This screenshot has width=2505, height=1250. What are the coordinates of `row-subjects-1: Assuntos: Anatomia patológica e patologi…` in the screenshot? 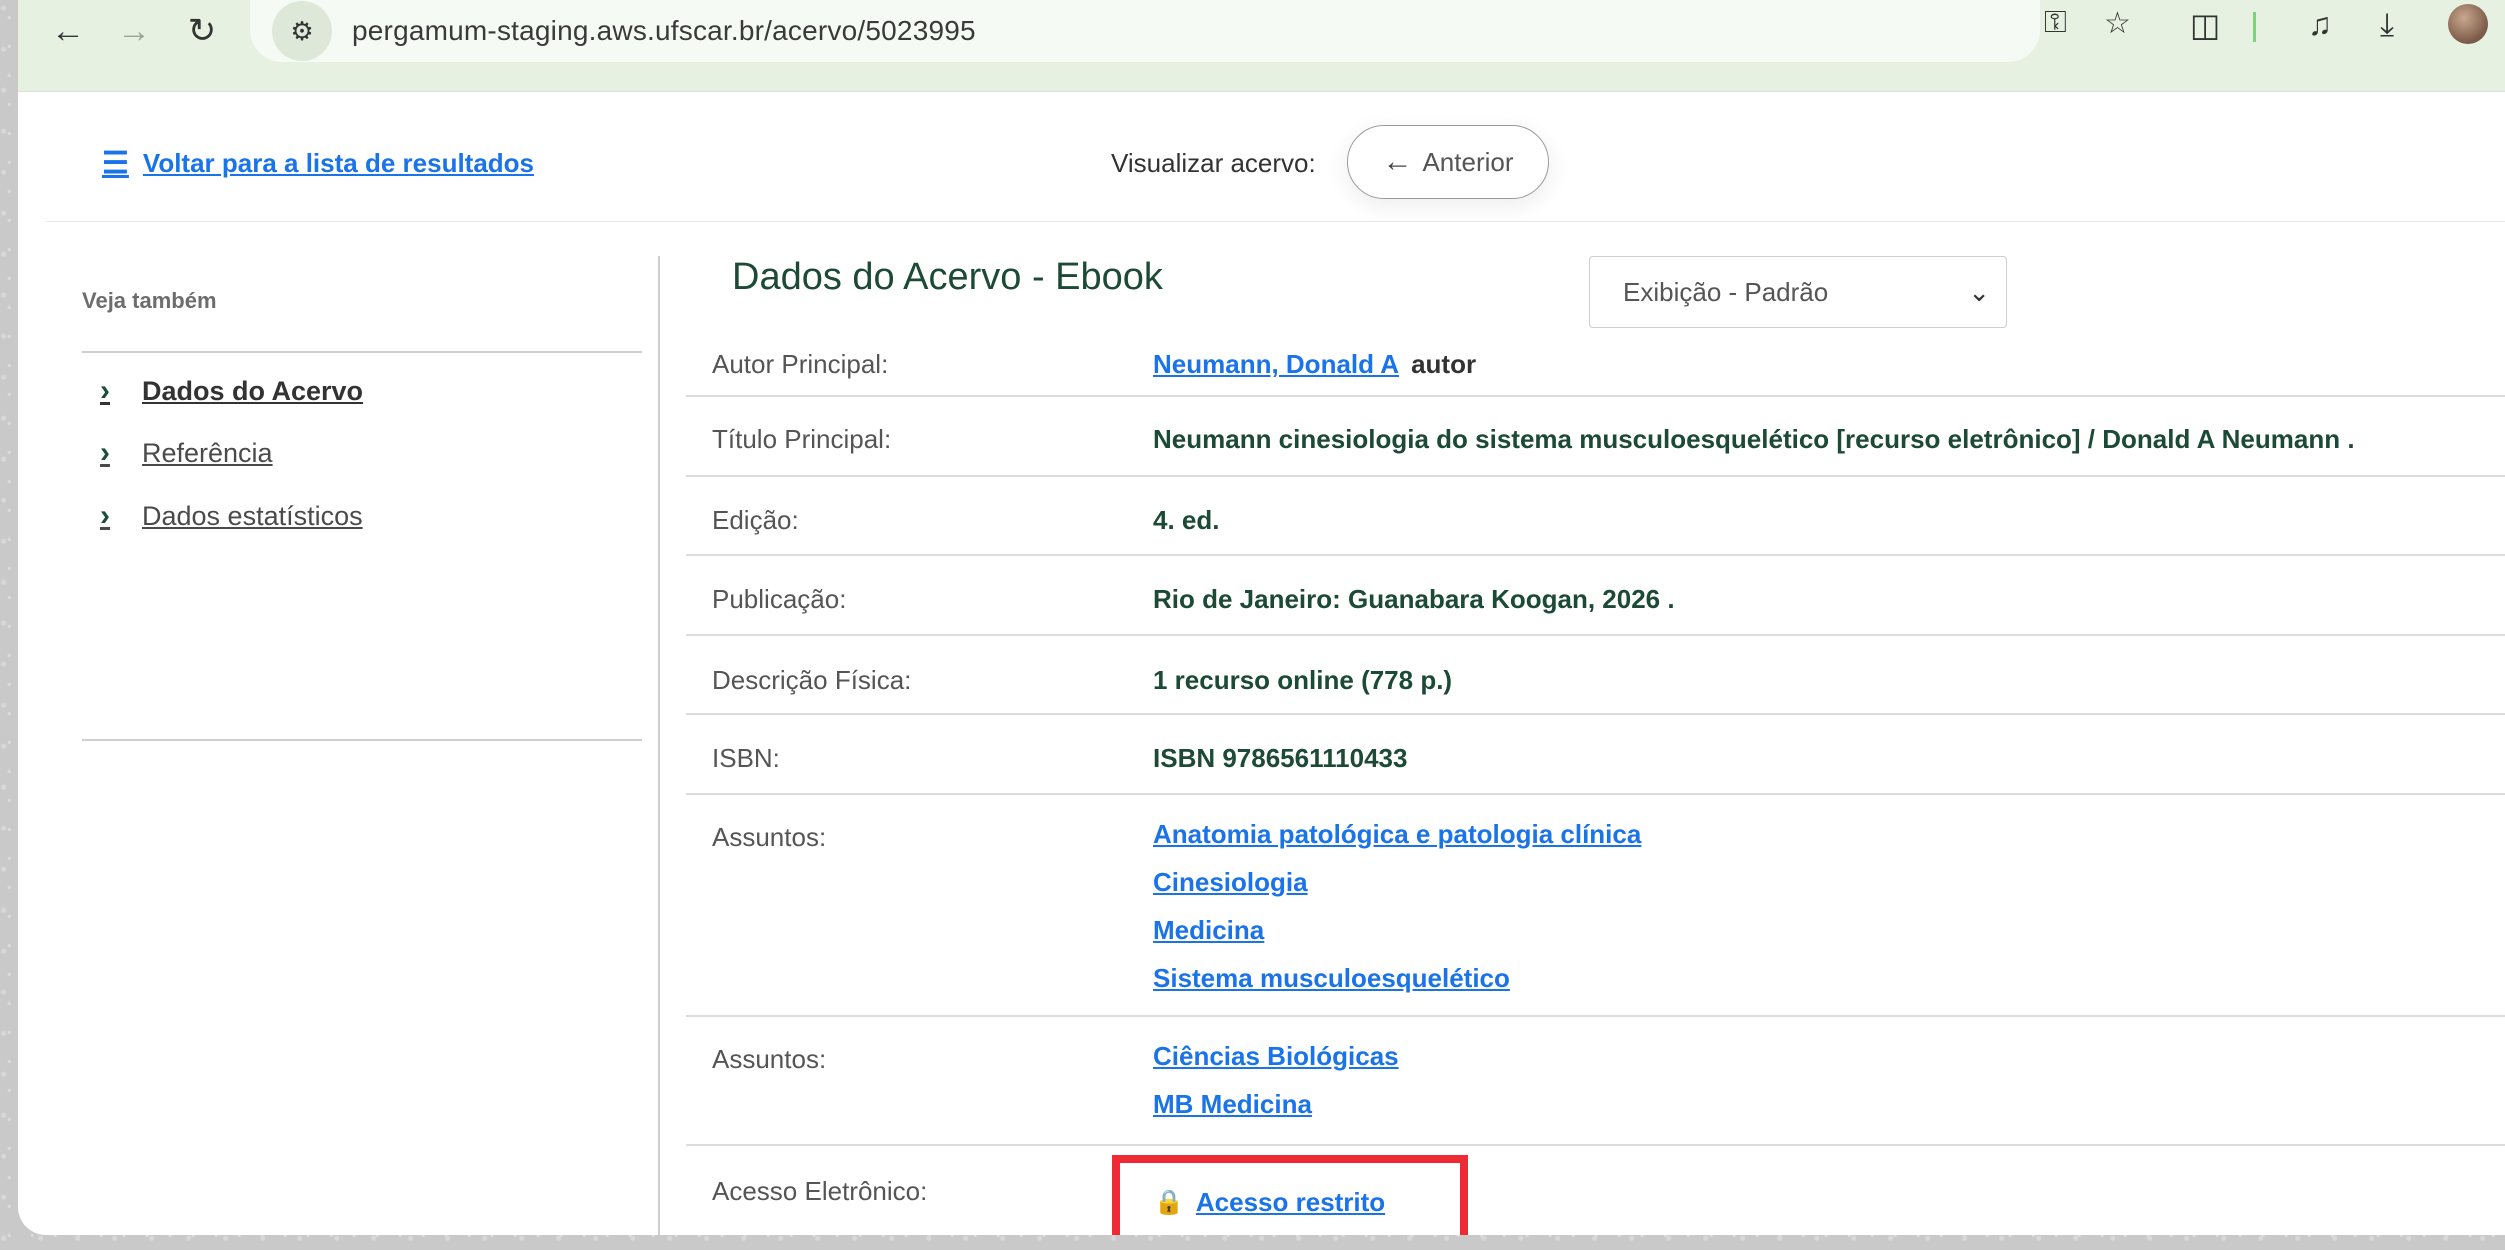 It's located at (1595, 906).